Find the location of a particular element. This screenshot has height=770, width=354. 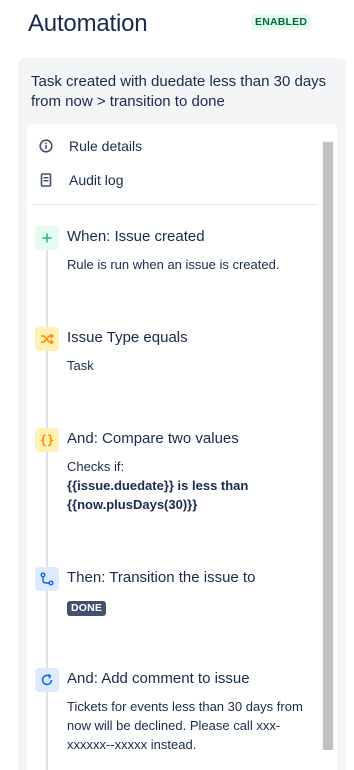

page-title: Automation is located at coordinates (88, 23).